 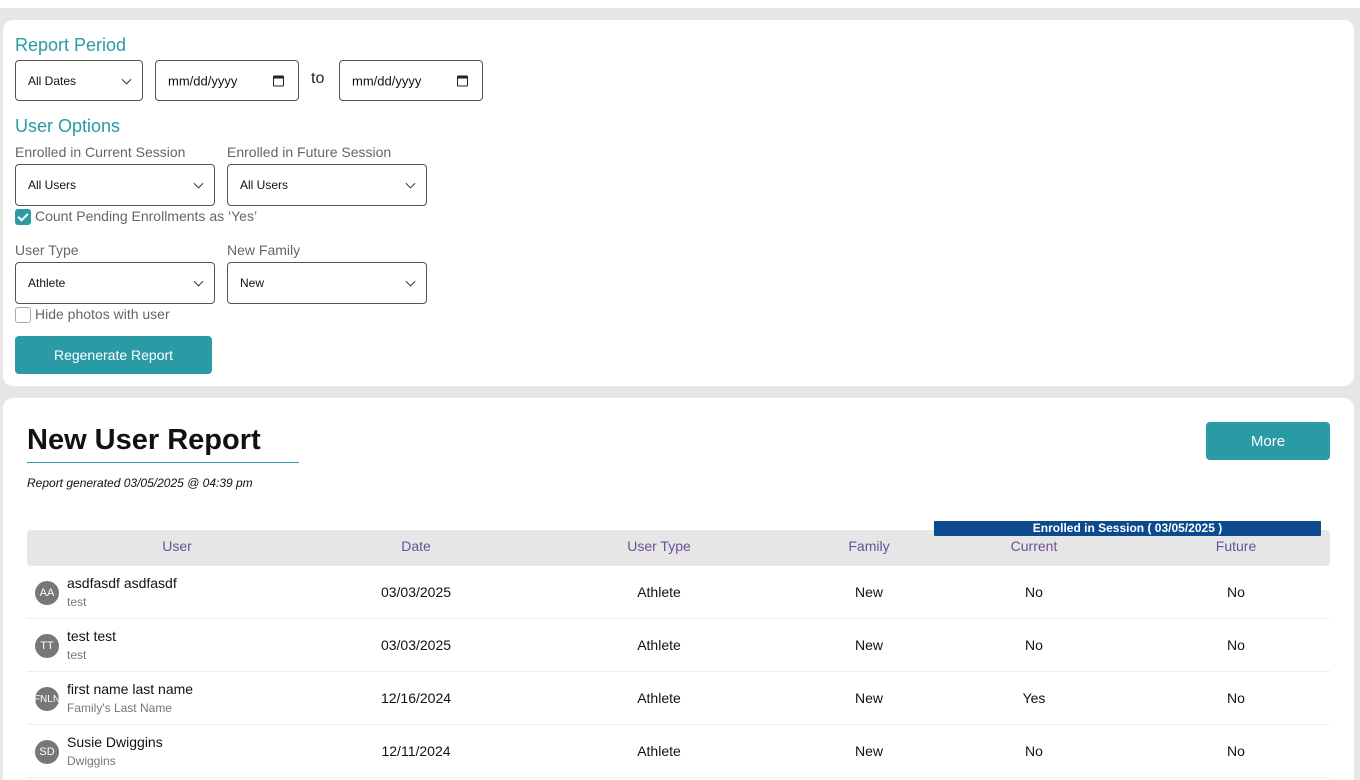 I want to click on current-session-label: Enrolled in Current Session, so click(x=100, y=152).